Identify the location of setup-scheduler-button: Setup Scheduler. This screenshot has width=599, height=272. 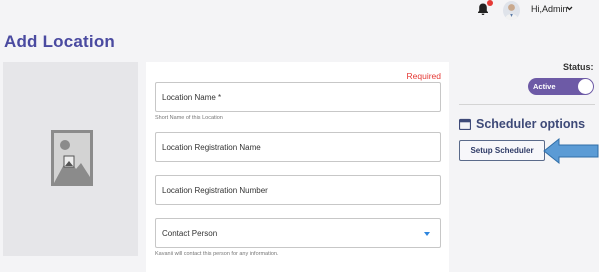
(502, 150).